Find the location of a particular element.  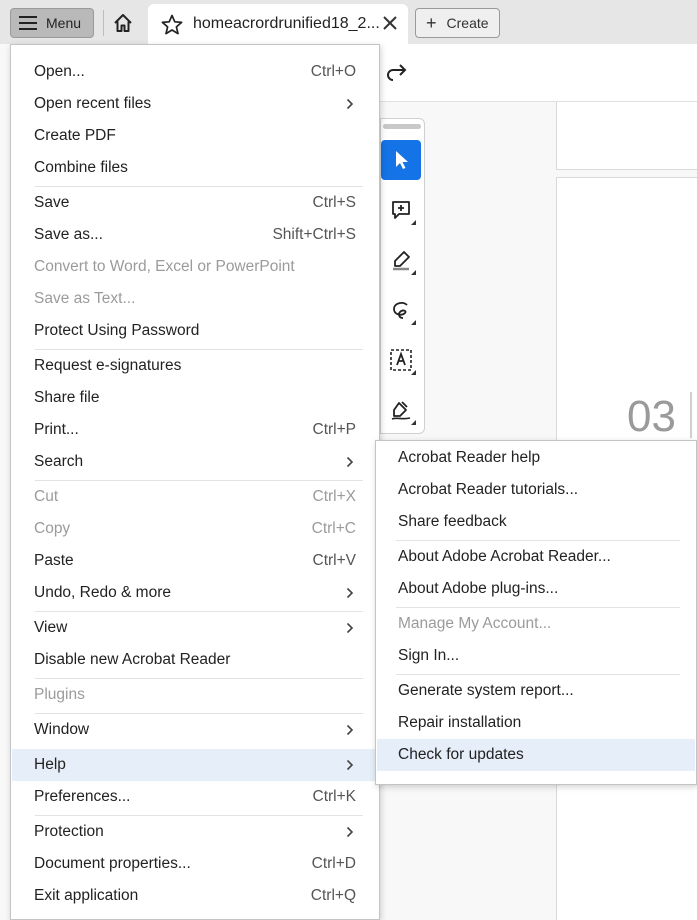

document-toolbar is located at coordinates (538, 73).